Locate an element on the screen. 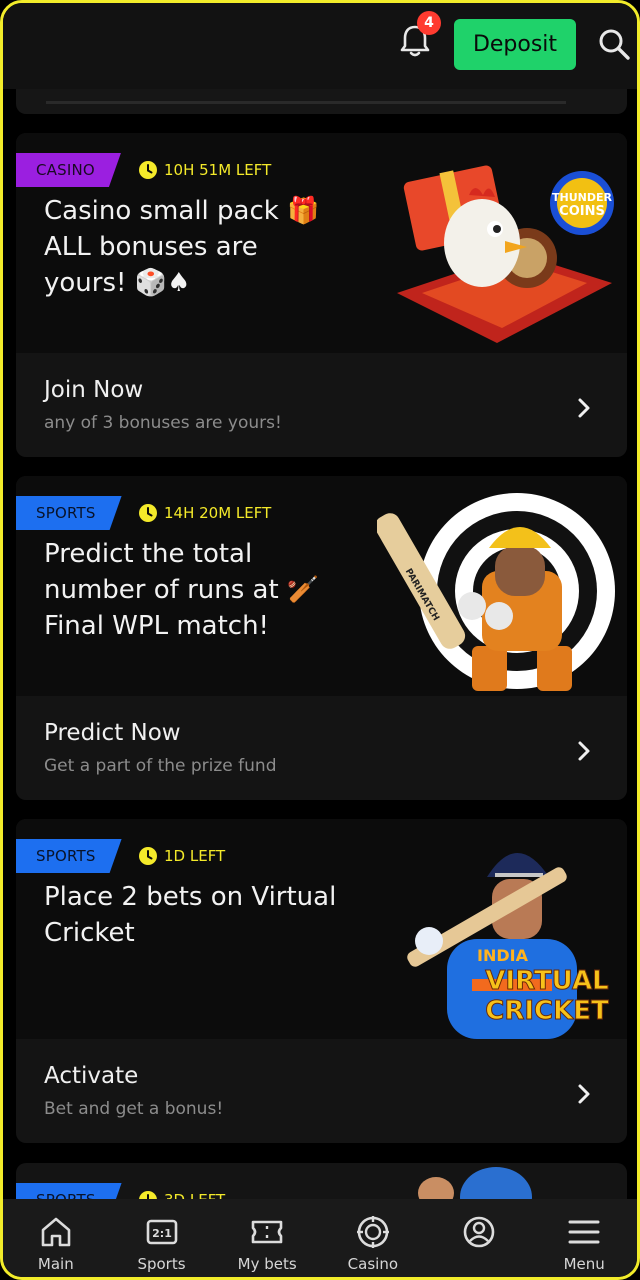 The image size is (640, 1280). home-icon is located at coordinates (56, 1232).